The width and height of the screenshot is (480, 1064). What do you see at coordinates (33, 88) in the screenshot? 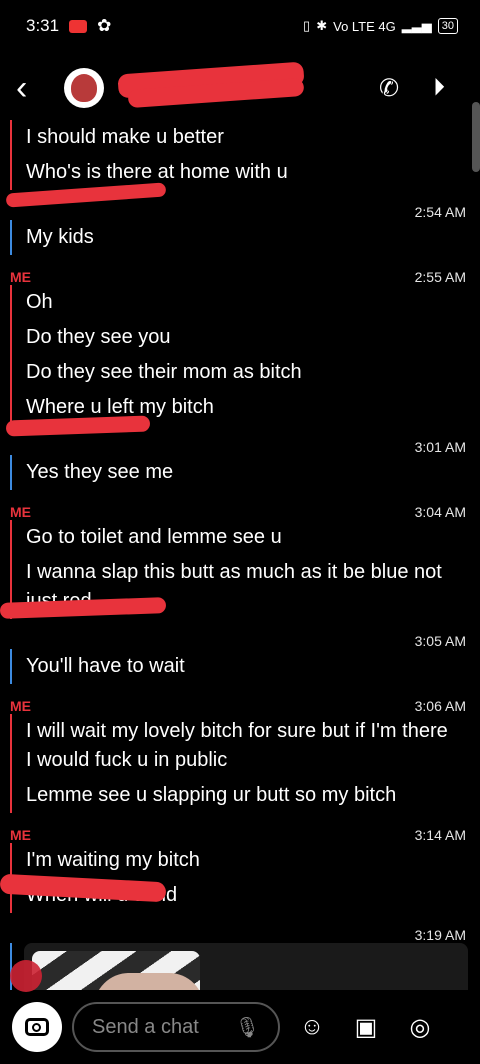
I see `back-icon: ‹` at bounding box center [33, 88].